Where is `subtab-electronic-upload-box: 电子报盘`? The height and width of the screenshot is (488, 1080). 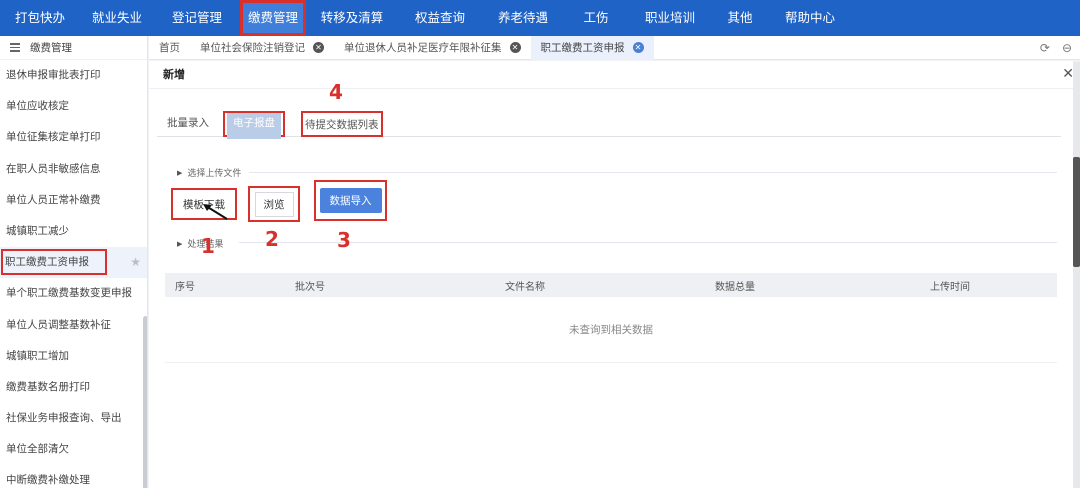 subtab-electronic-upload-box: 电子报盘 is located at coordinates (254, 125).